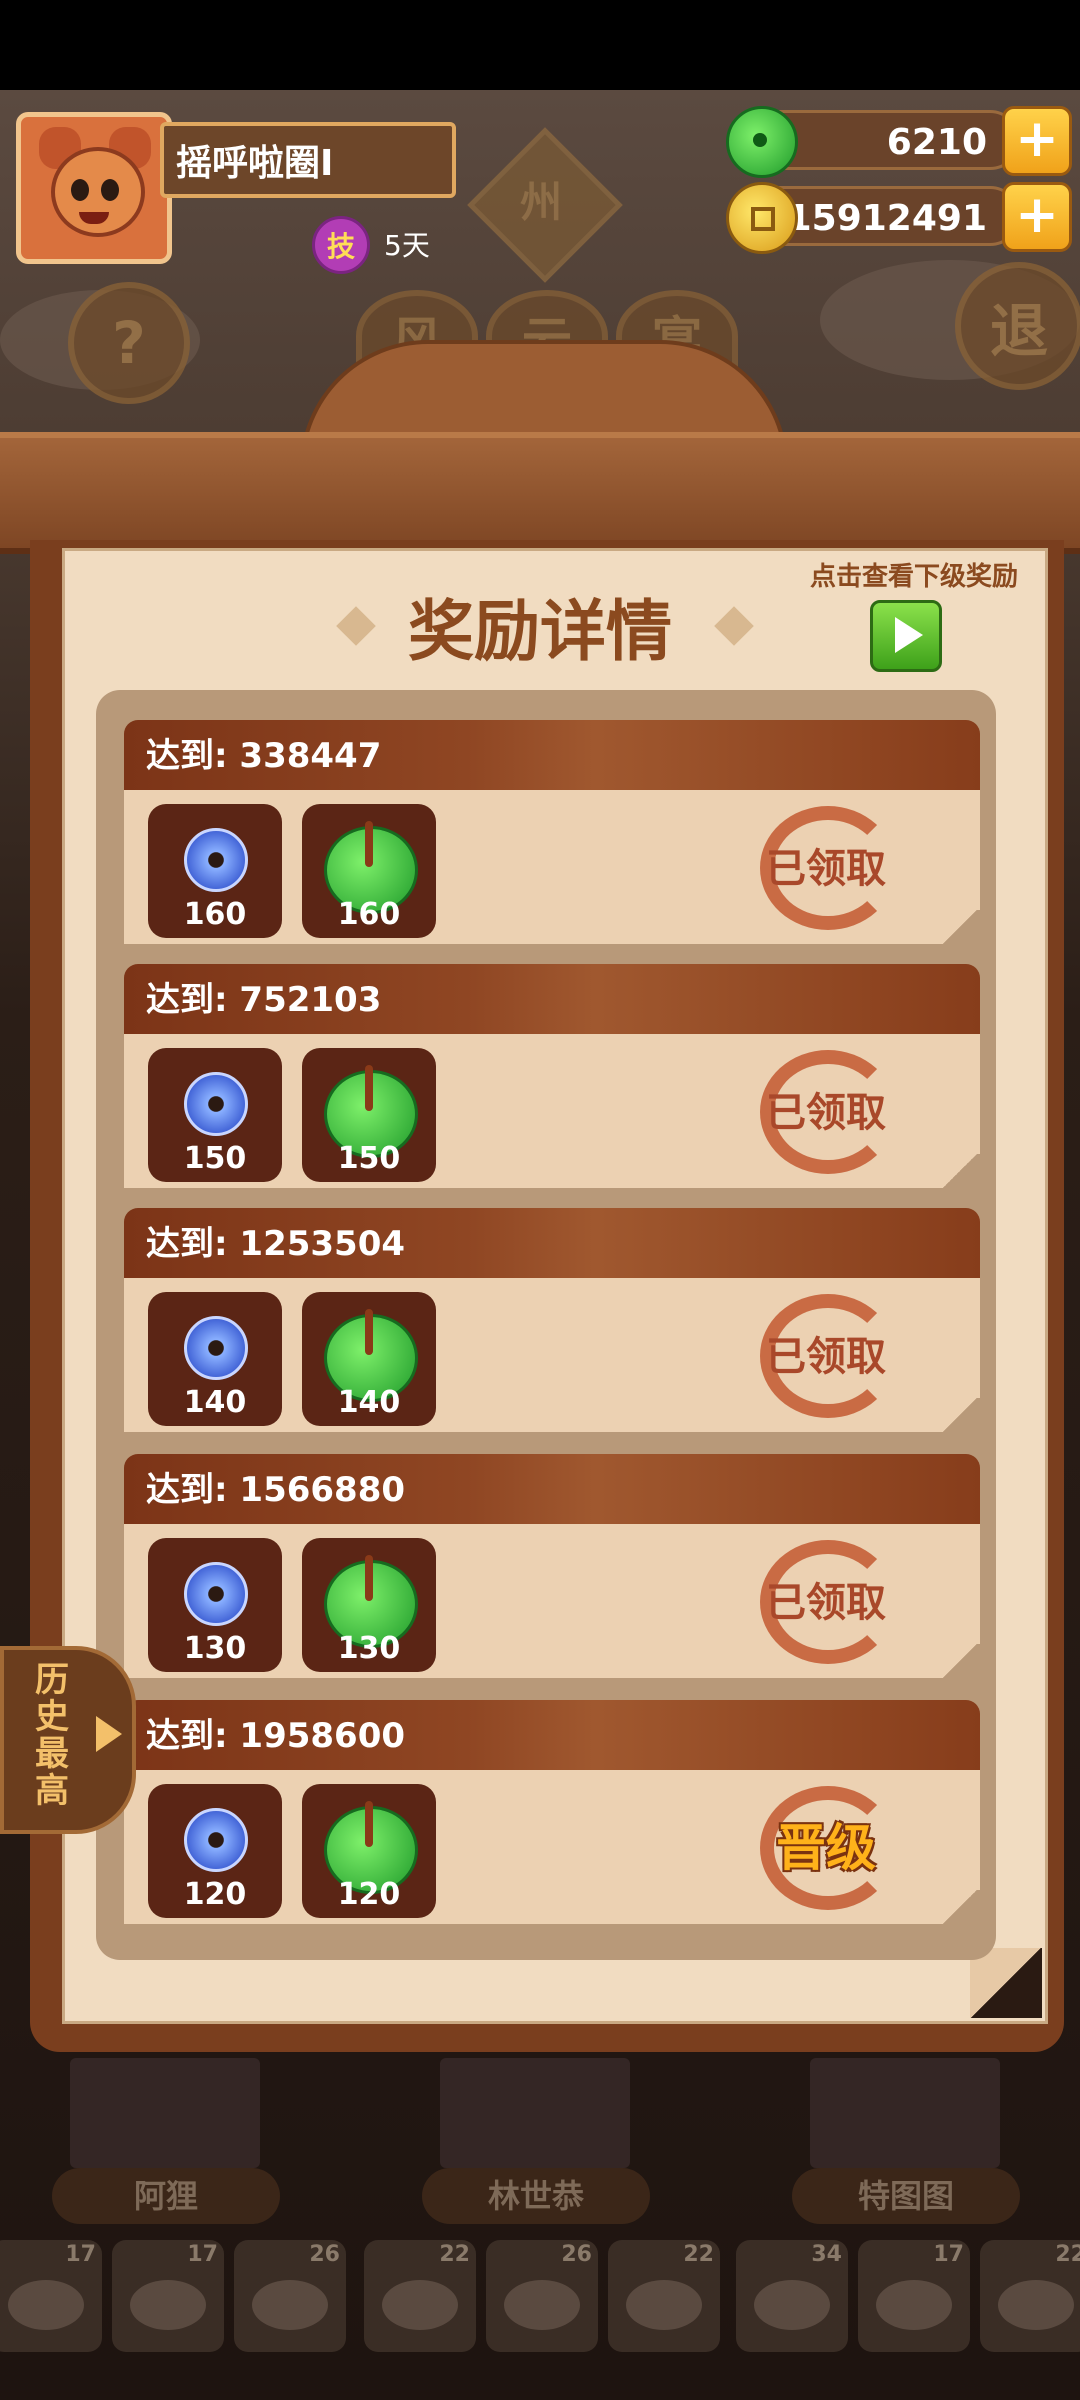 Image resolution: width=1080 pixels, height=2400 pixels. Describe the element at coordinates (540, 493) in the screenshot. I see `wood-beam-decoration` at that location.